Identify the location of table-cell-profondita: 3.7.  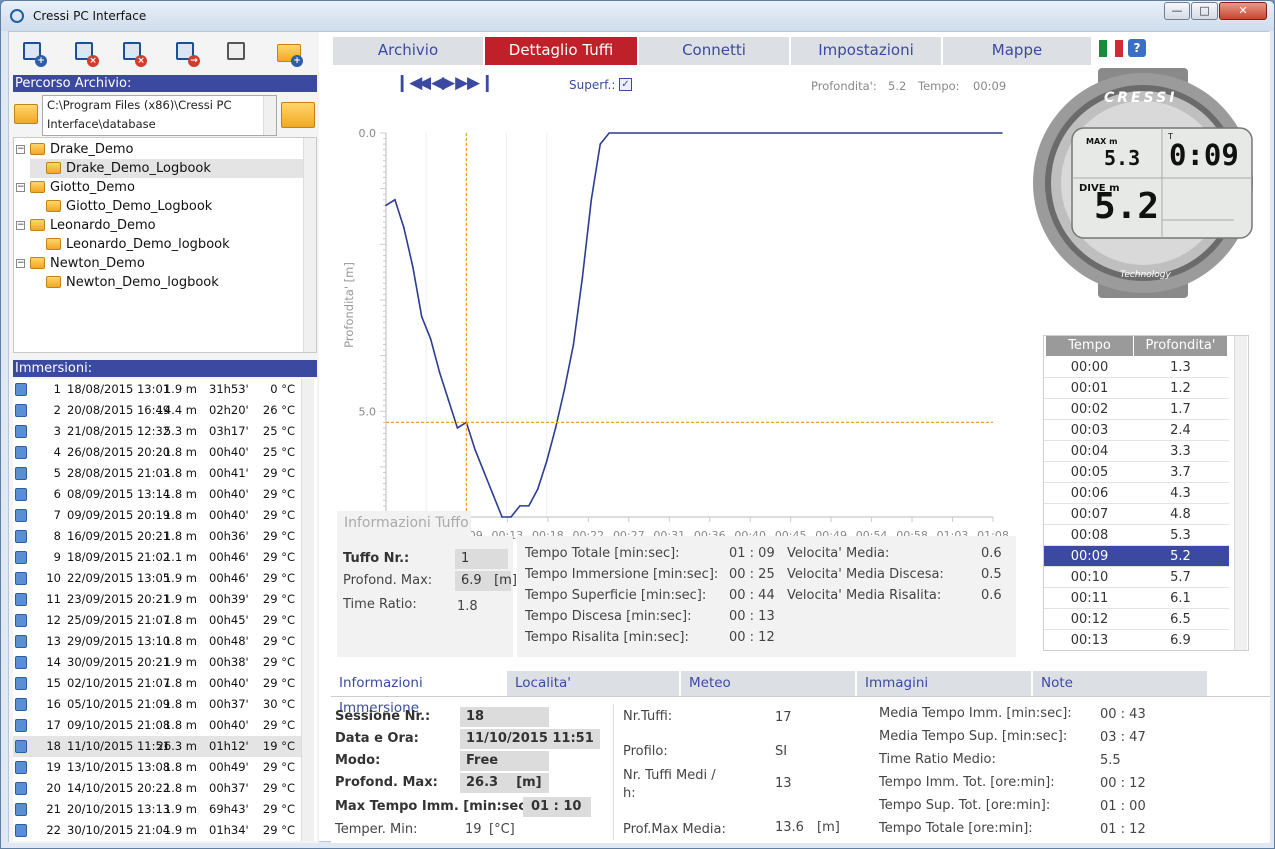
(1180, 472).